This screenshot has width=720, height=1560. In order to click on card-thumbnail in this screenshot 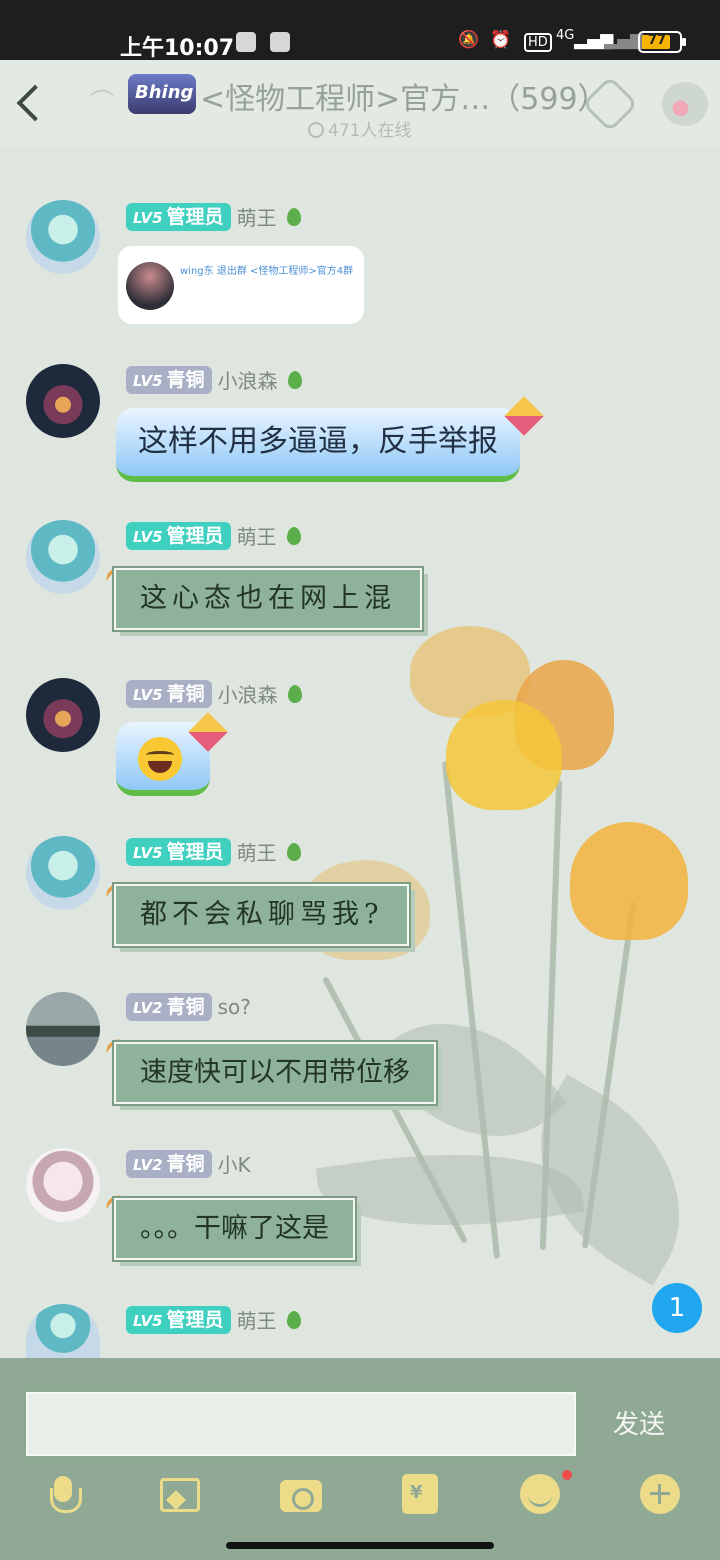, I will do `click(150, 286)`.